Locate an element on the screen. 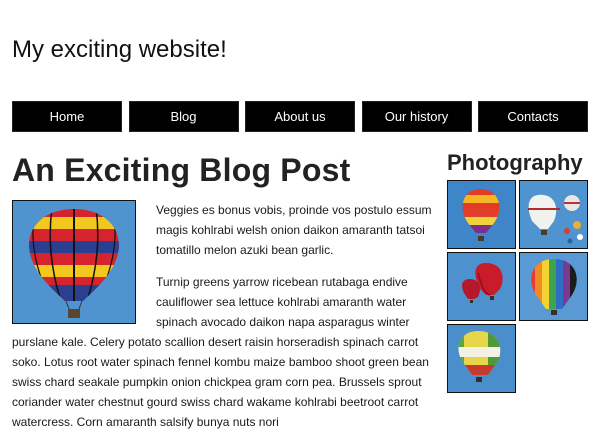 The width and height of the screenshot is (600, 444). nav-item-our-history: Our history is located at coordinates (416, 116).